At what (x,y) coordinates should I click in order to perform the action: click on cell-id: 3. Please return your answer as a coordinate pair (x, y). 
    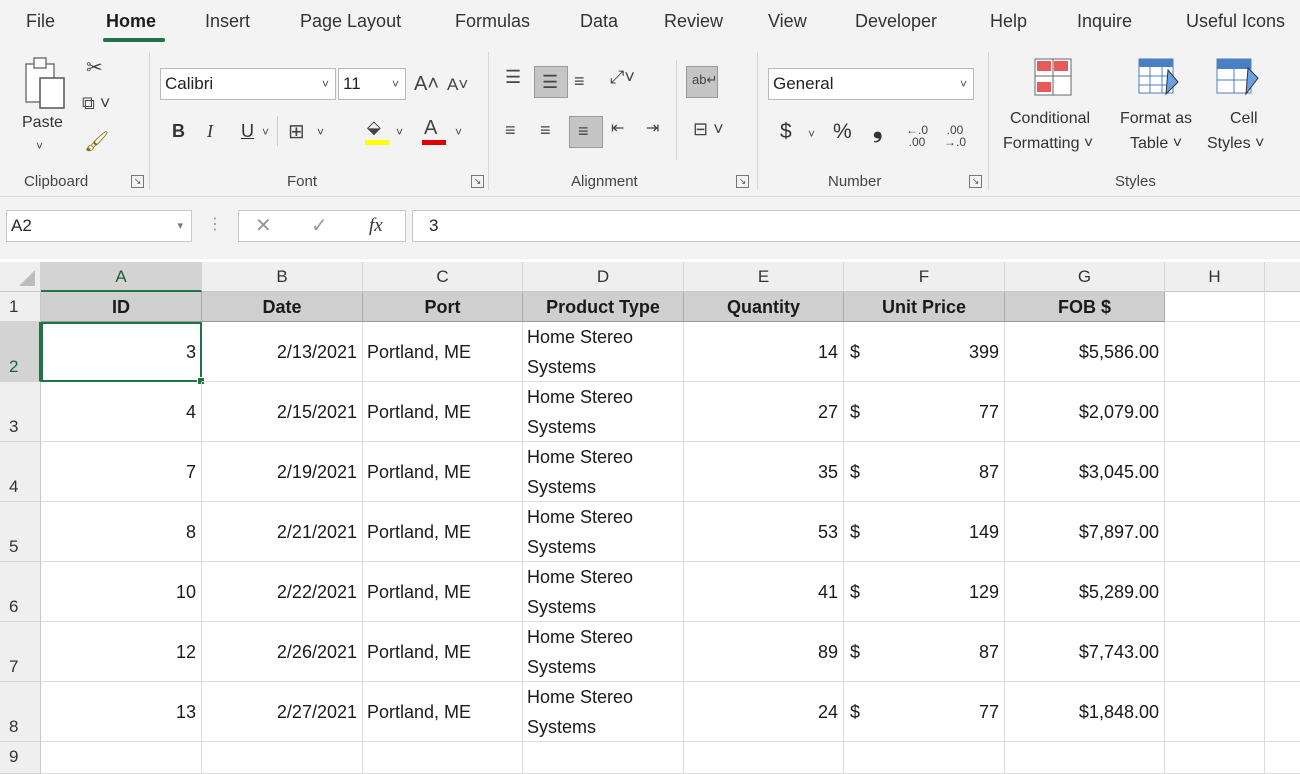
    Looking at the image, I should click on (123, 353).